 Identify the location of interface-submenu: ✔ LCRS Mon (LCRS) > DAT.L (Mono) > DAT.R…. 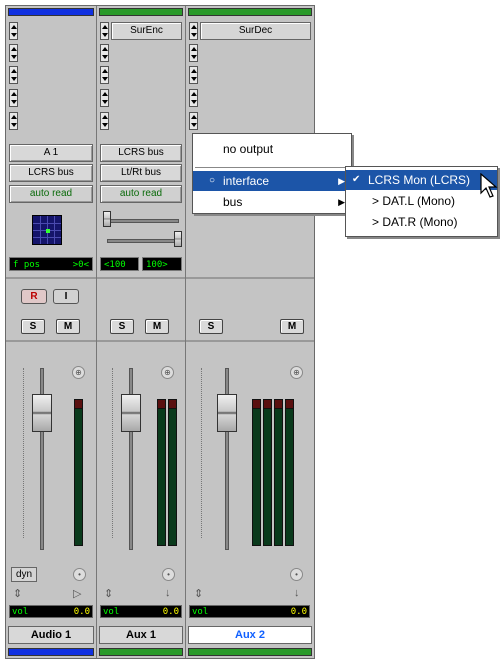
(421, 201).